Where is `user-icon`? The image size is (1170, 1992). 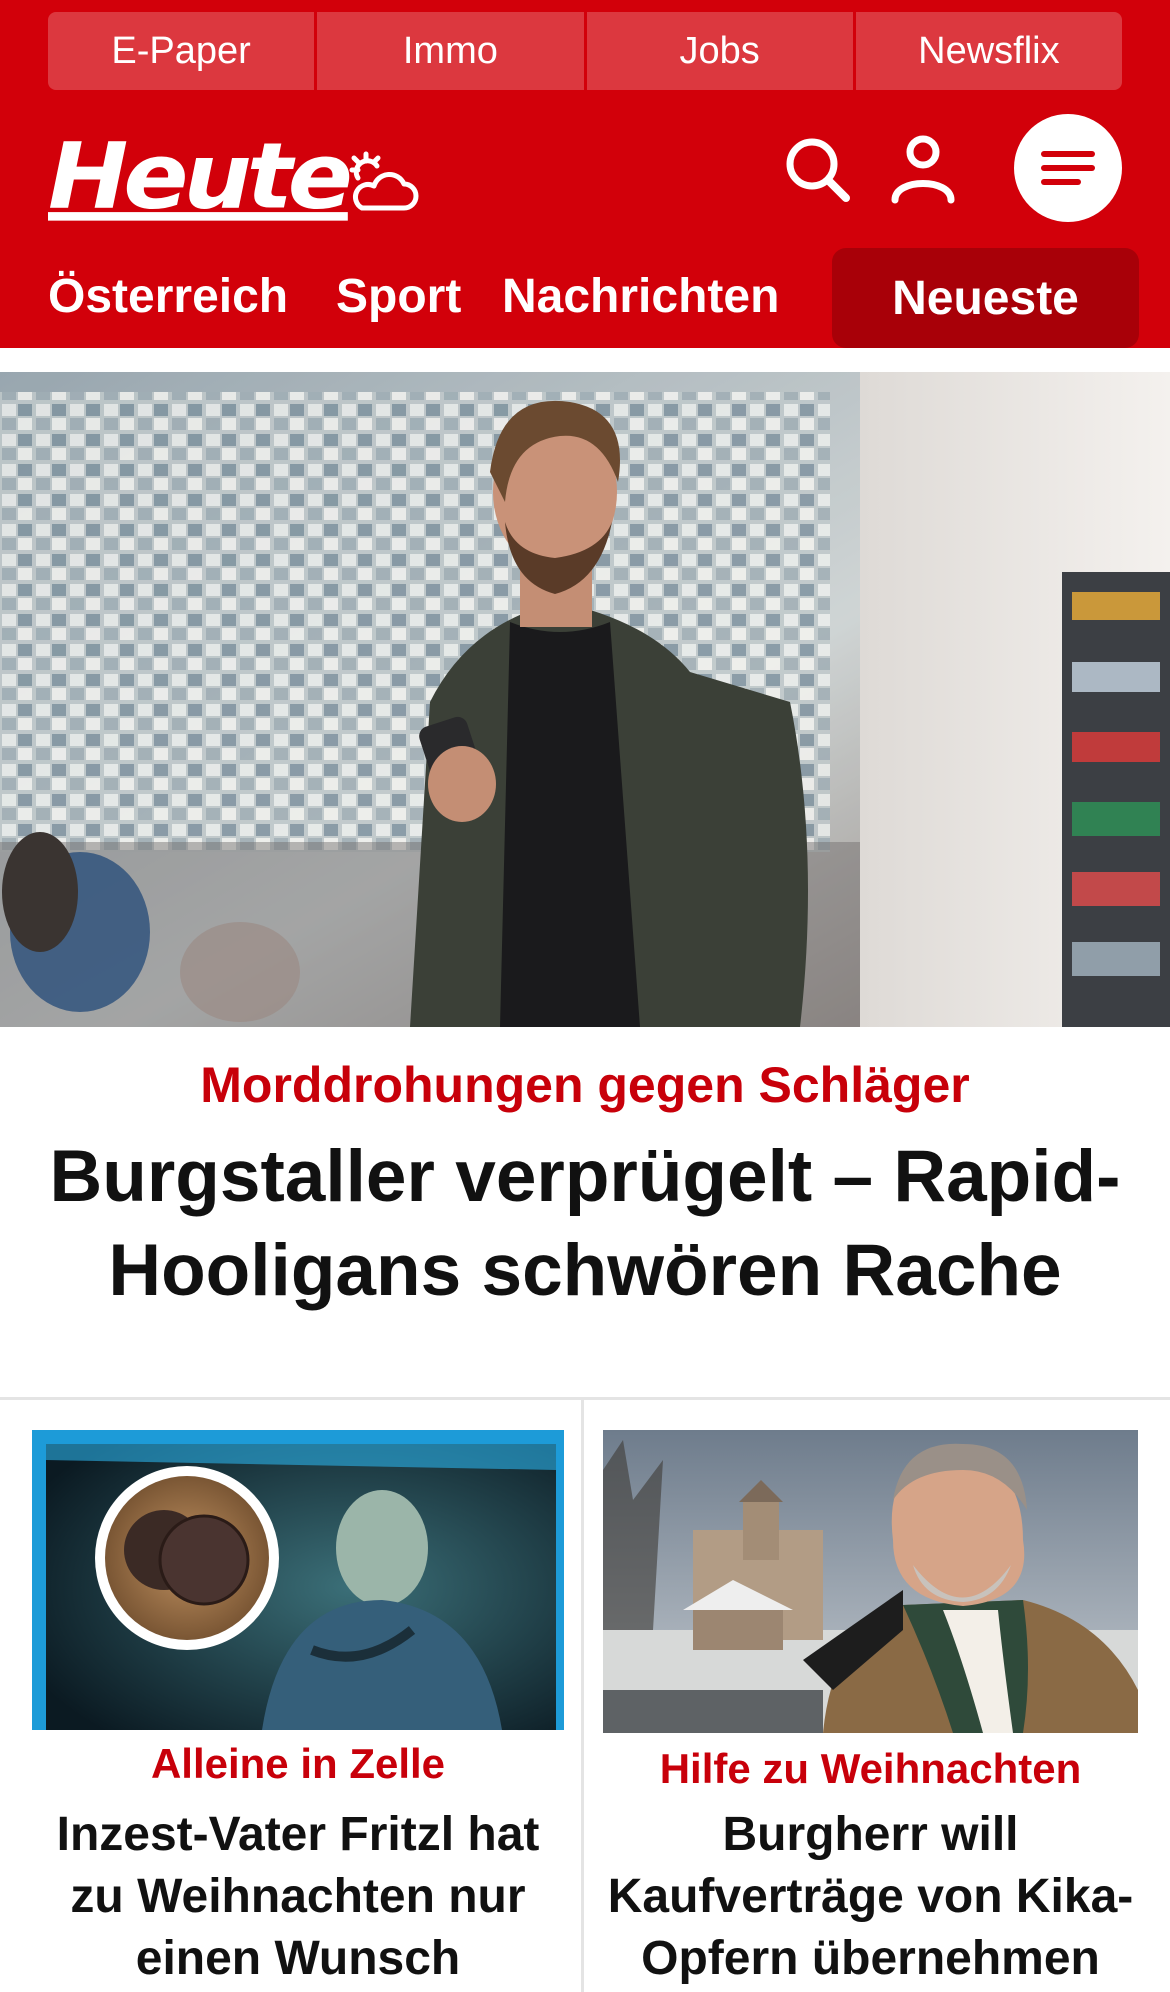 user-icon is located at coordinates (923, 169).